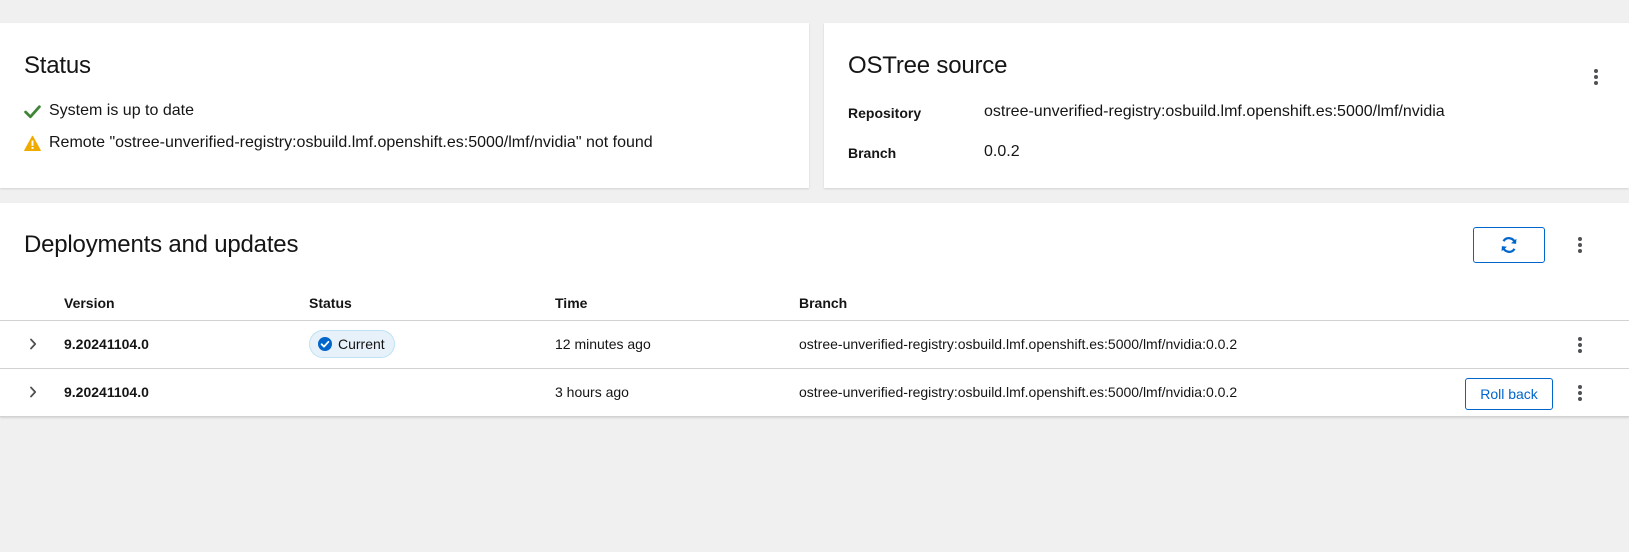 The height and width of the screenshot is (552, 1629). I want to click on warning-triangle-icon, so click(32, 143).